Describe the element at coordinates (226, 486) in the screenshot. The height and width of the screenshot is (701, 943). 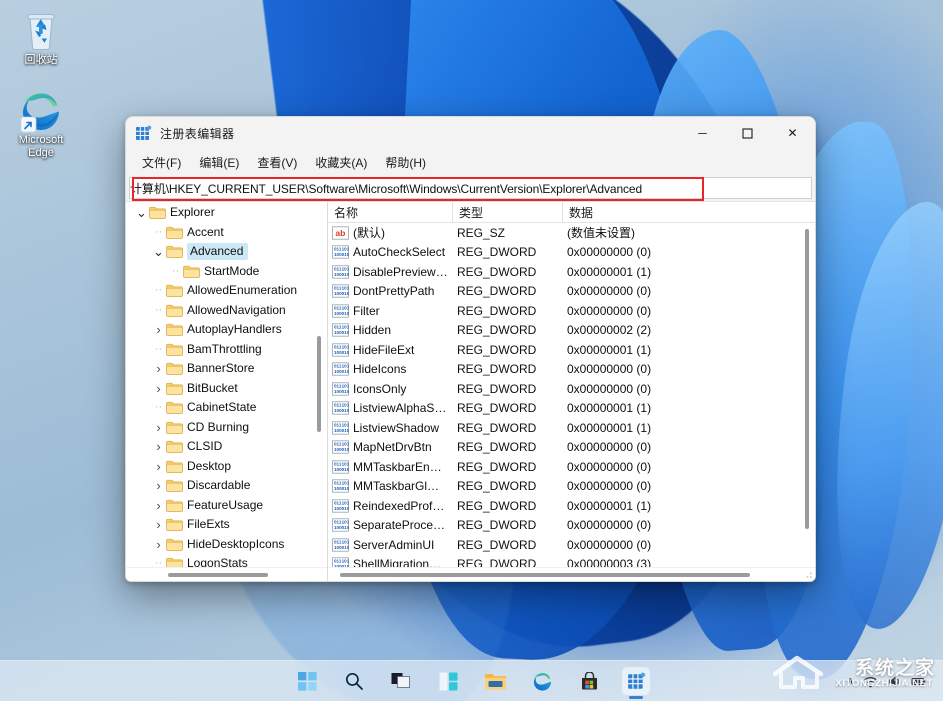
I see `tree-node-discardable: › Discardable` at that location.